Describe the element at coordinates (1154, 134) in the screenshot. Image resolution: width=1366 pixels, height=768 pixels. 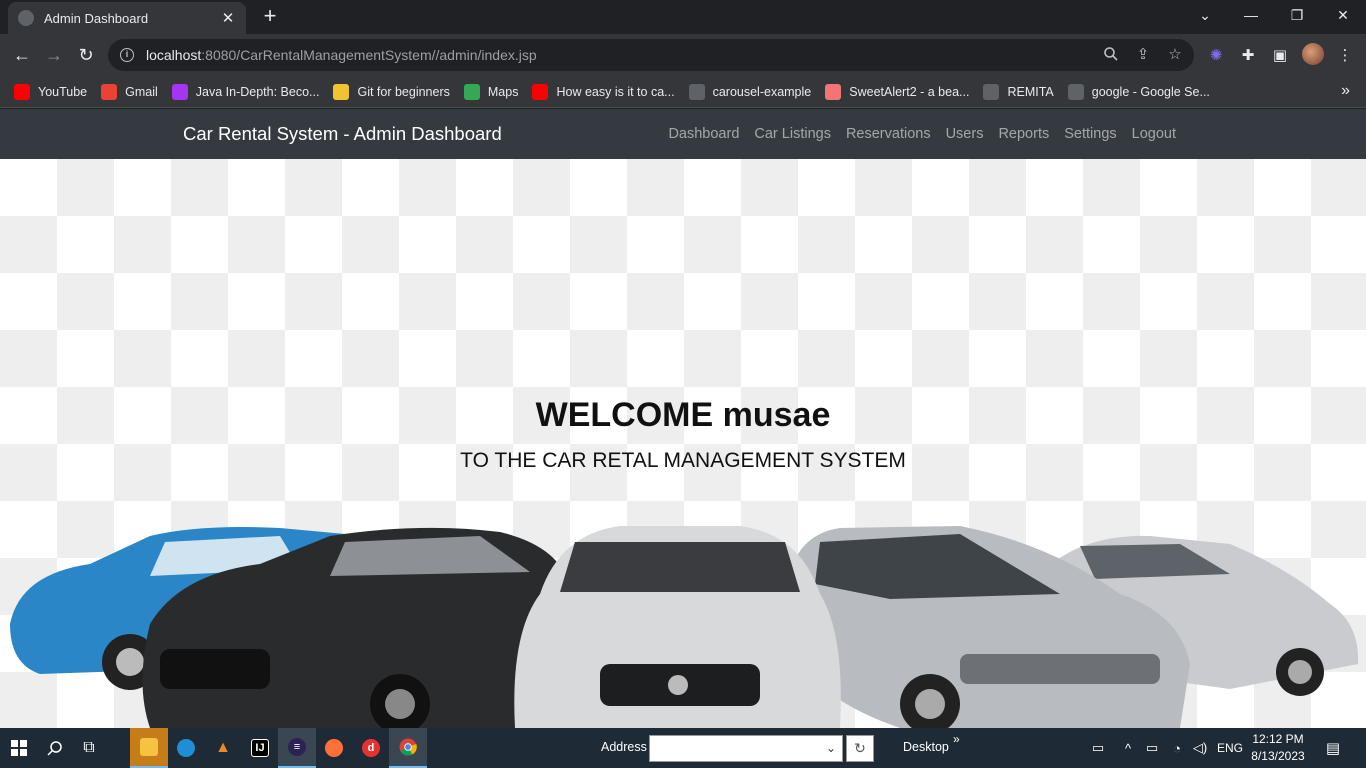
I see `nav-link-logout: Logout` at that location.